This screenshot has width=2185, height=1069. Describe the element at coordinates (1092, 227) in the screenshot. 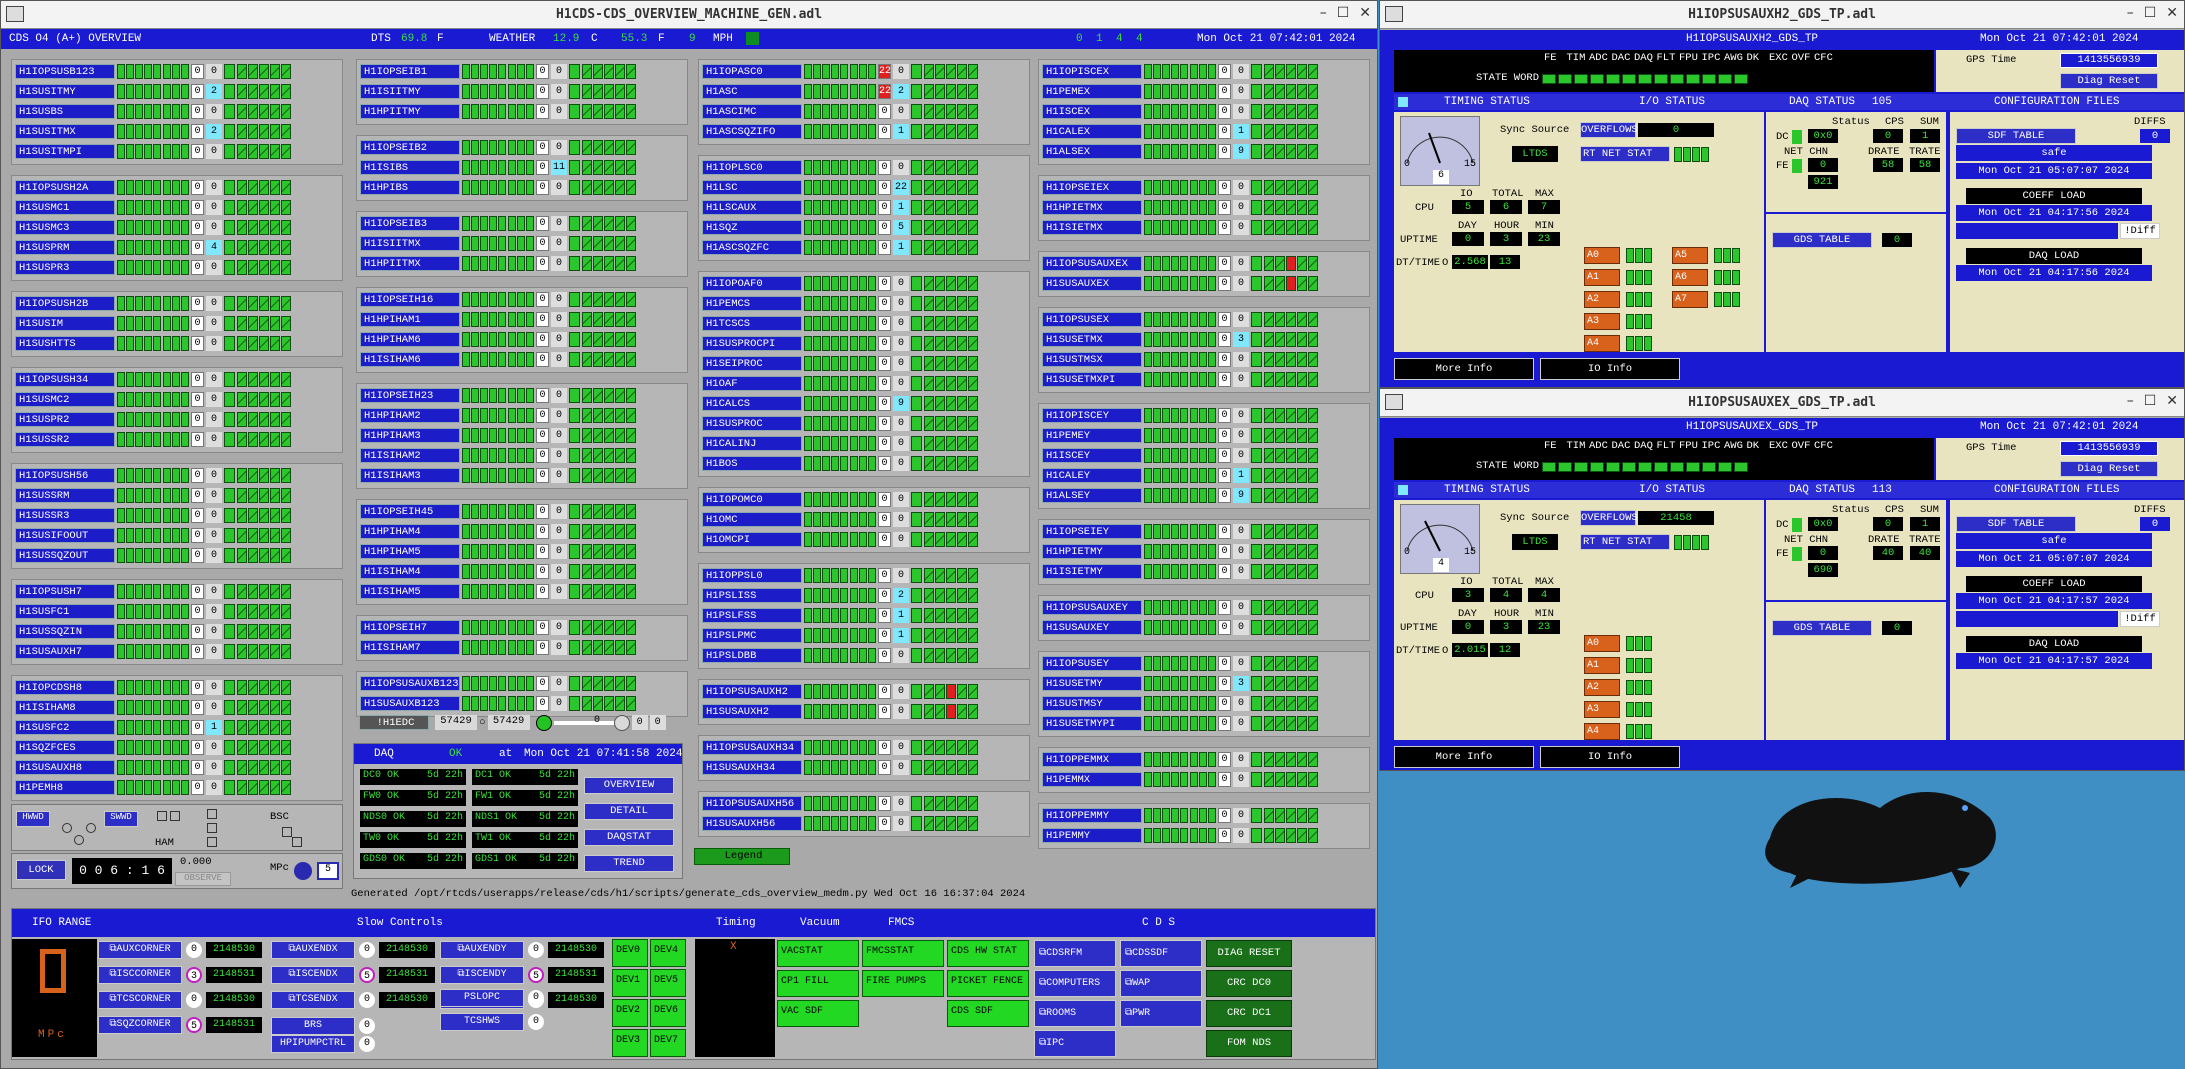

I see `model-label: H1ISIETMX` at that location.